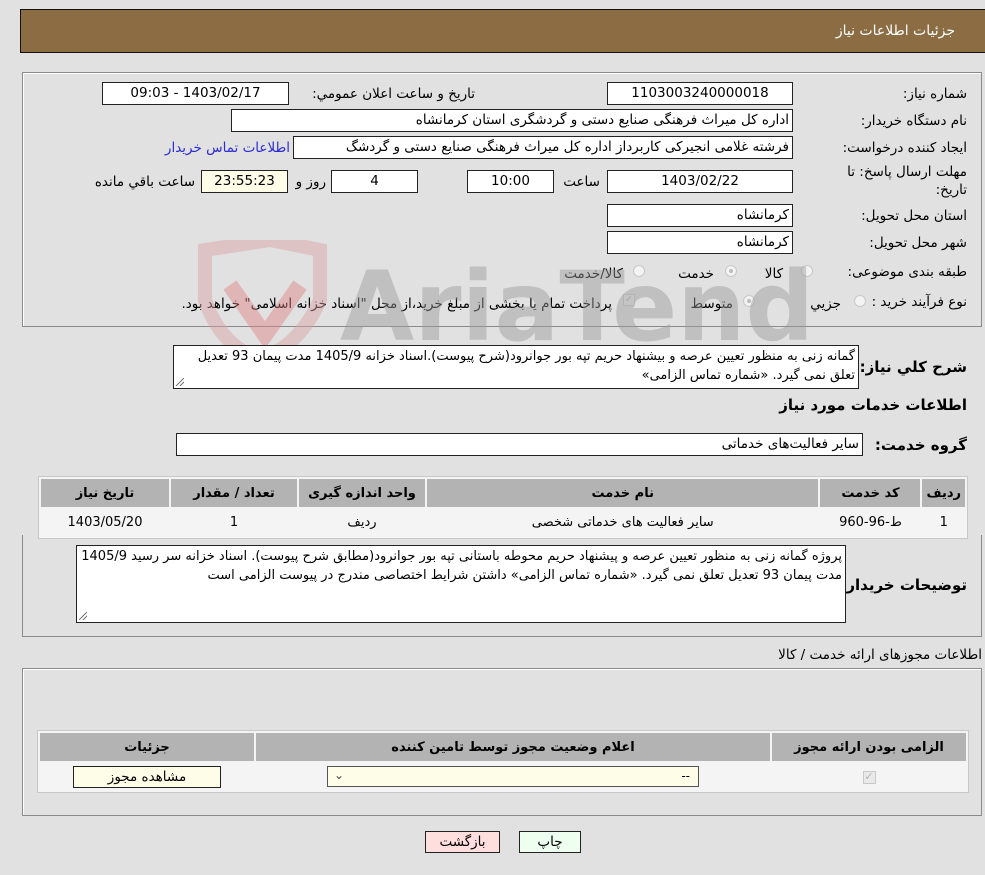 This screenshot has height=875, width=985. Describe the element at coordinates (513, 776) in the screenshot. I see `permit-status-select: -- ⌄` at that location.